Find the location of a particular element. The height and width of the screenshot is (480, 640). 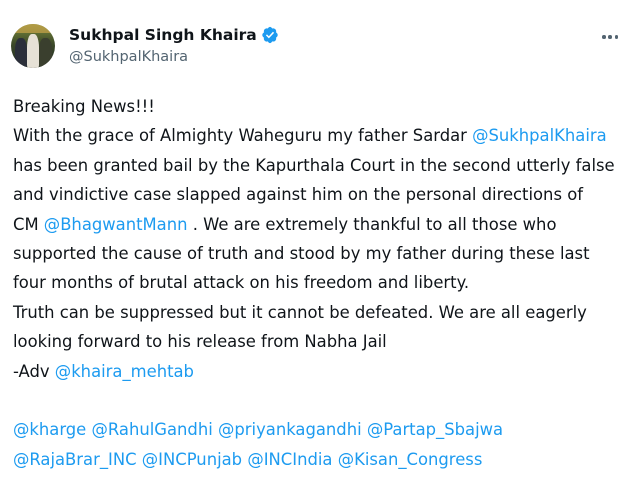

mention-link: @RahulGandhi is located at coordinates (151, 429).